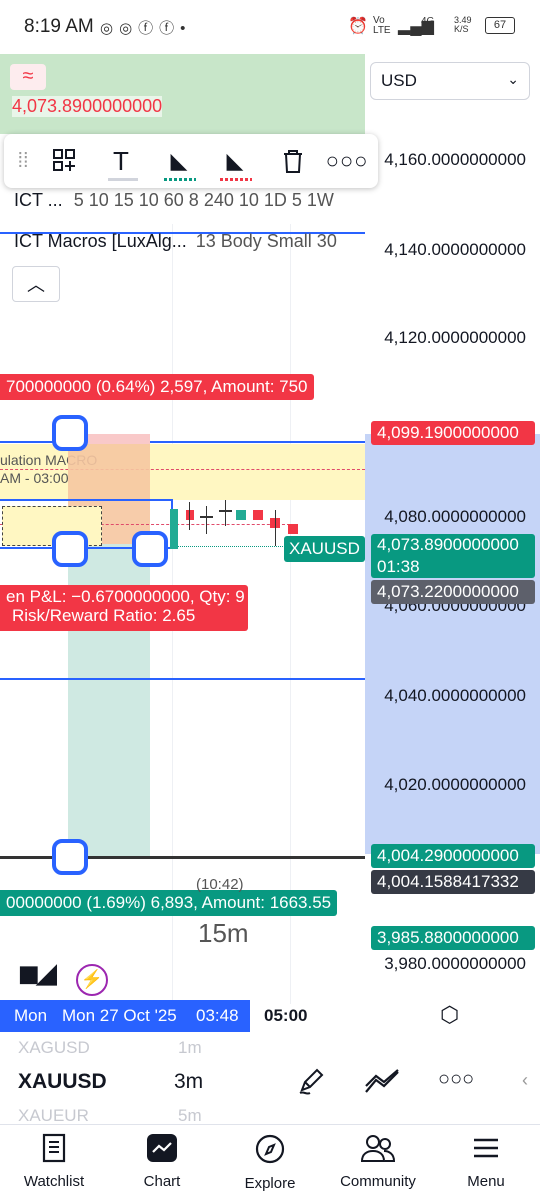 The image size is (540, 1200). I want to click on interval-watermark: 15m, so click(223, 933).